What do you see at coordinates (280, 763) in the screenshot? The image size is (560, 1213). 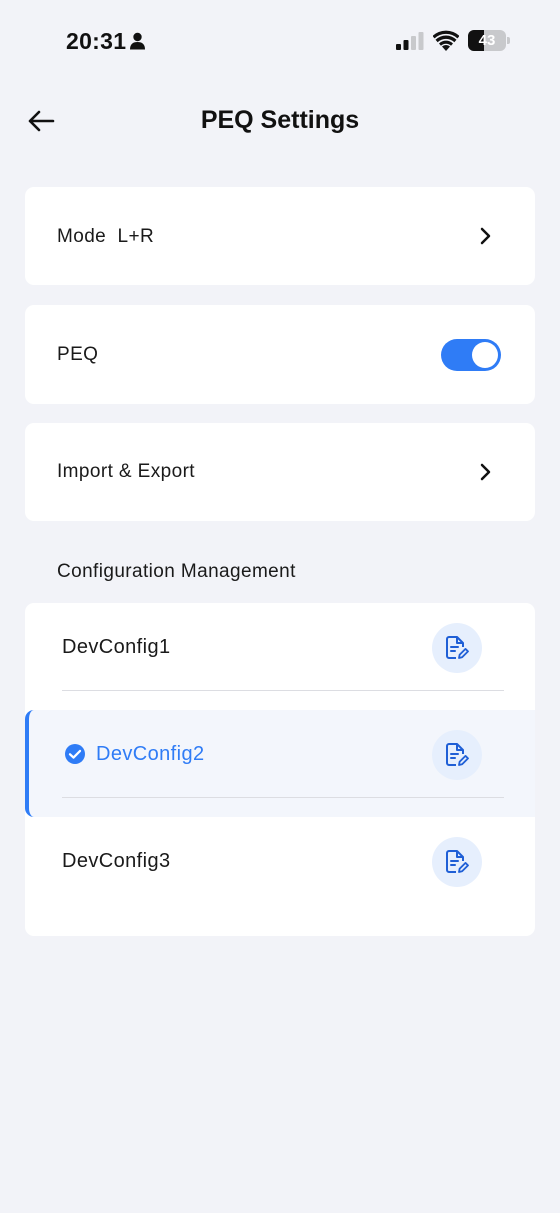 I see `config-item-devconfig2: DevConfig2` at bounding box center [280, 763].